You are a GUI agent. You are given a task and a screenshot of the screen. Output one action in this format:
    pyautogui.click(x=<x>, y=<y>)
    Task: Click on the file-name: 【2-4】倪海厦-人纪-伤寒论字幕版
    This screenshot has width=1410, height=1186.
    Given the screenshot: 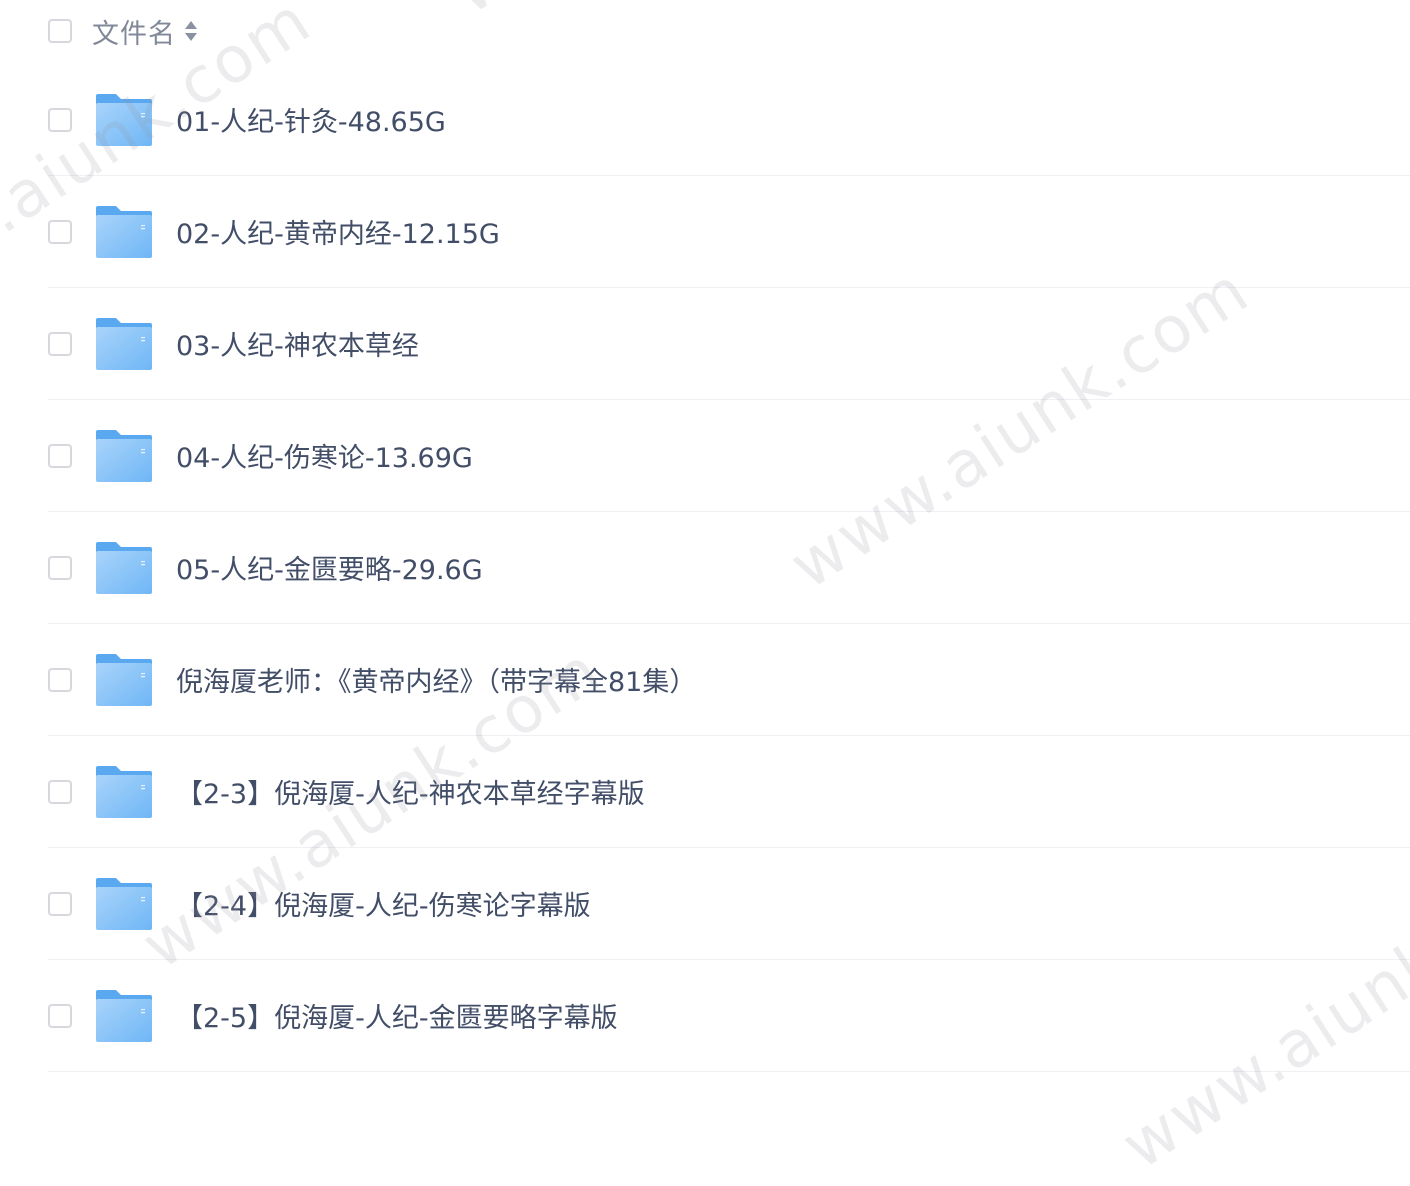 What is the action you would take?
    pyautogui.click(x=383, y=903)
    